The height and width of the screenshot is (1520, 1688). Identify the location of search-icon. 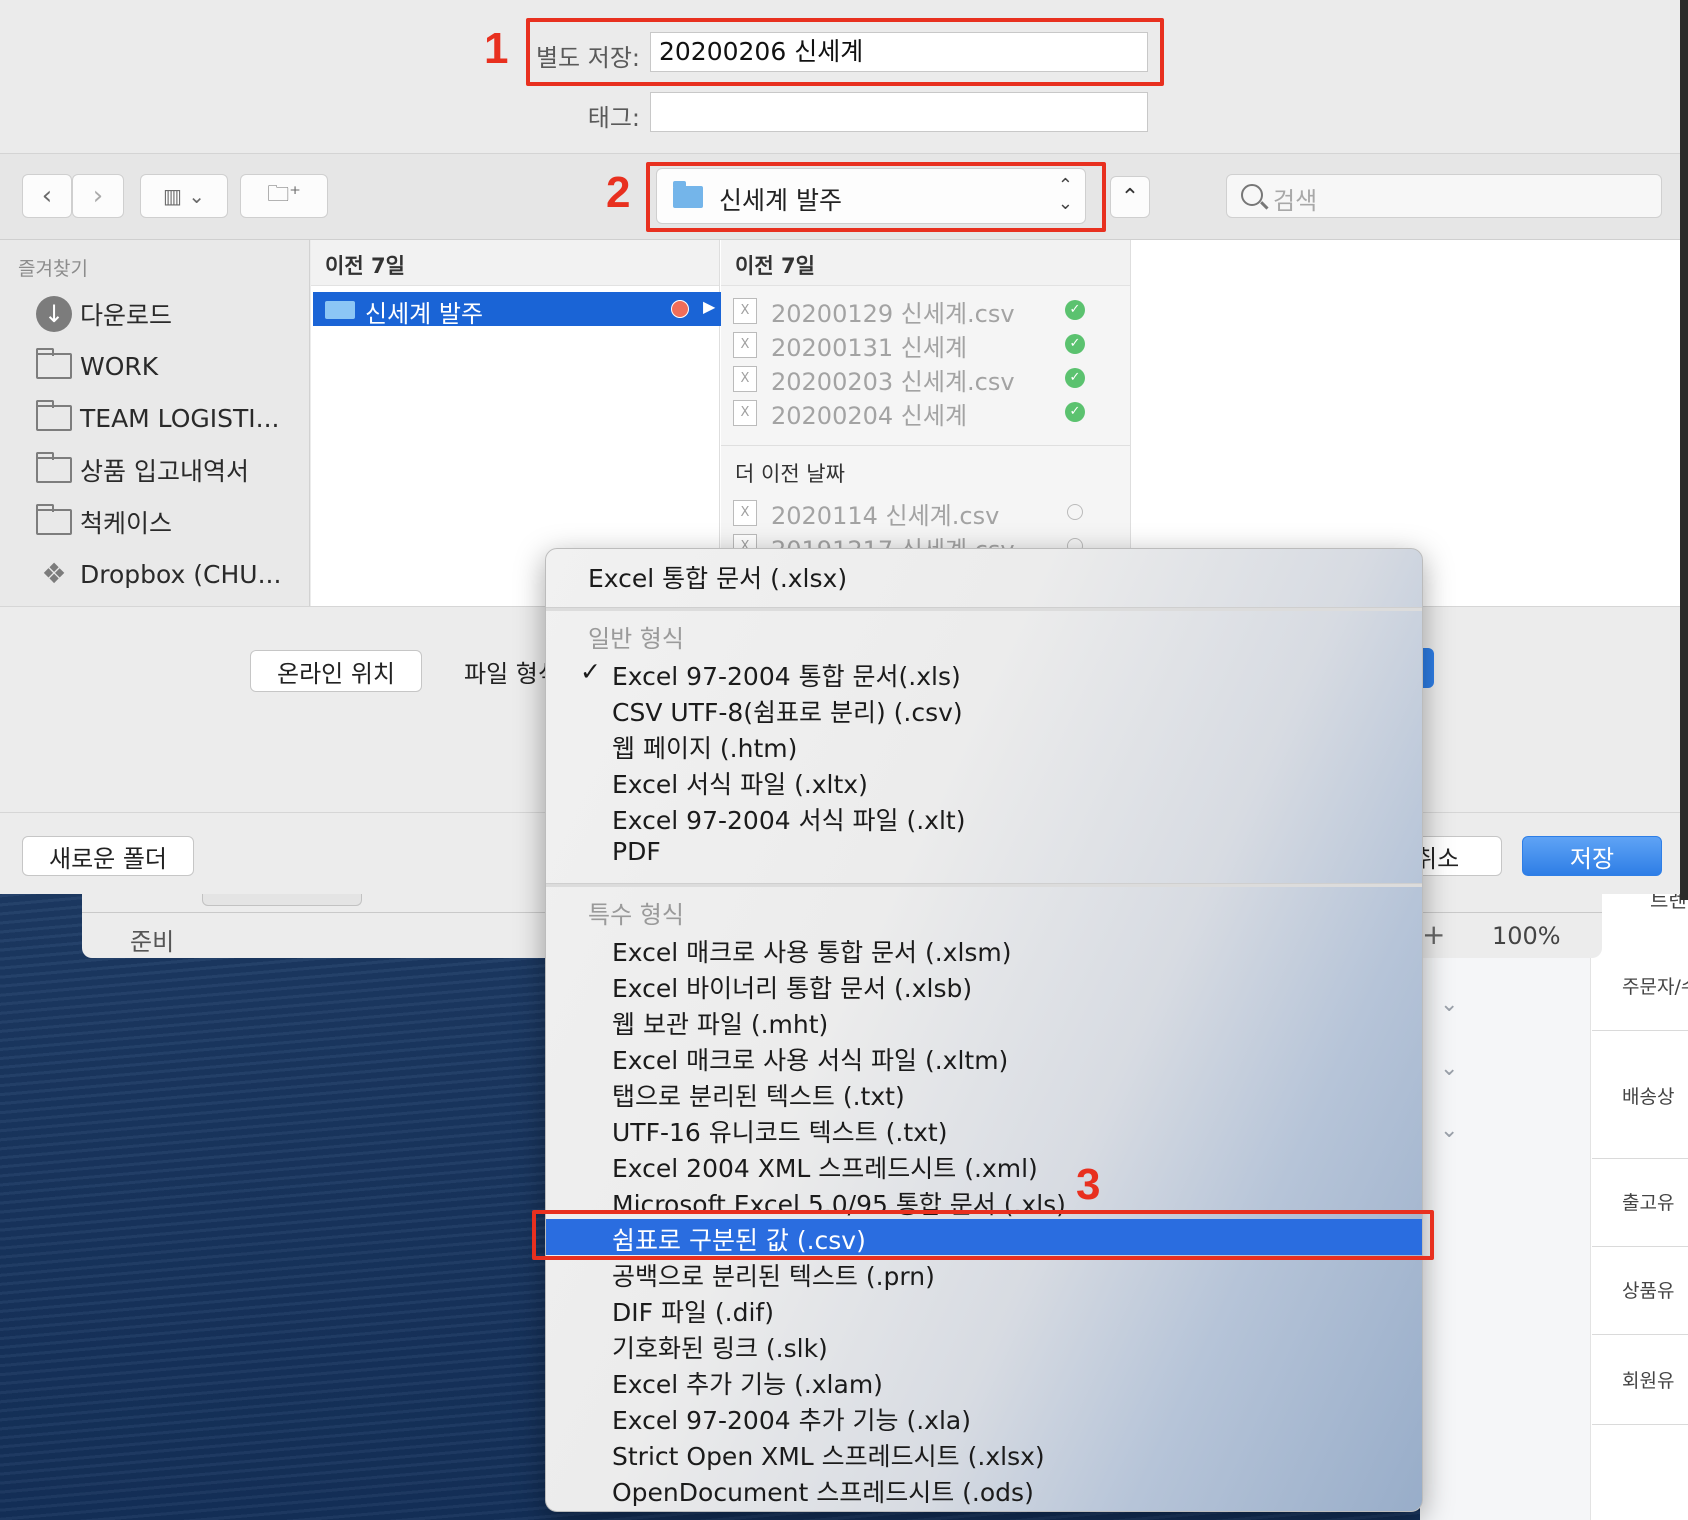
(1252, 195).